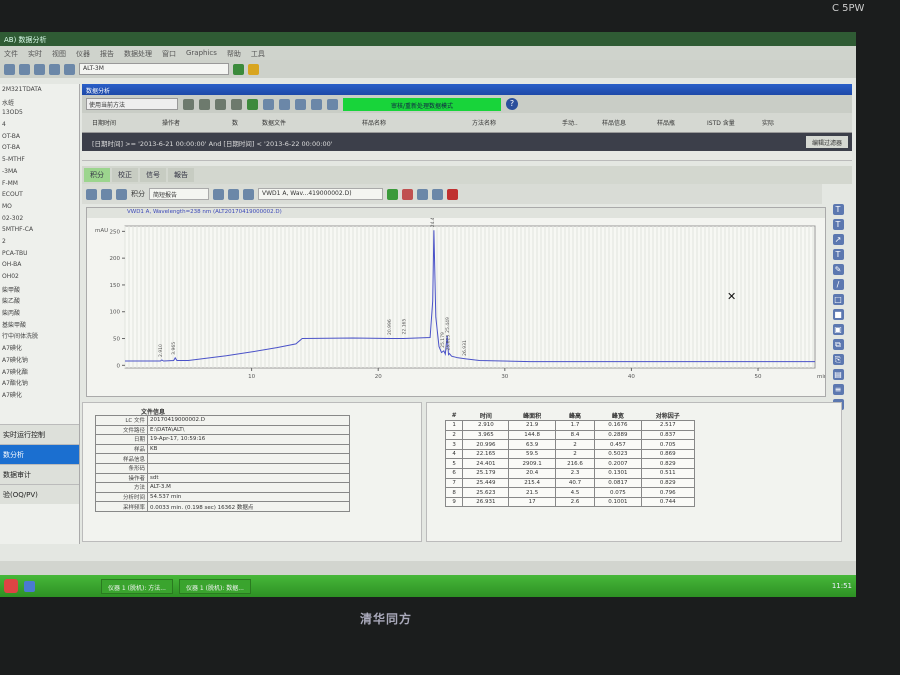  I want to click on sample-list-item: OH-BA, so click(40, 267).